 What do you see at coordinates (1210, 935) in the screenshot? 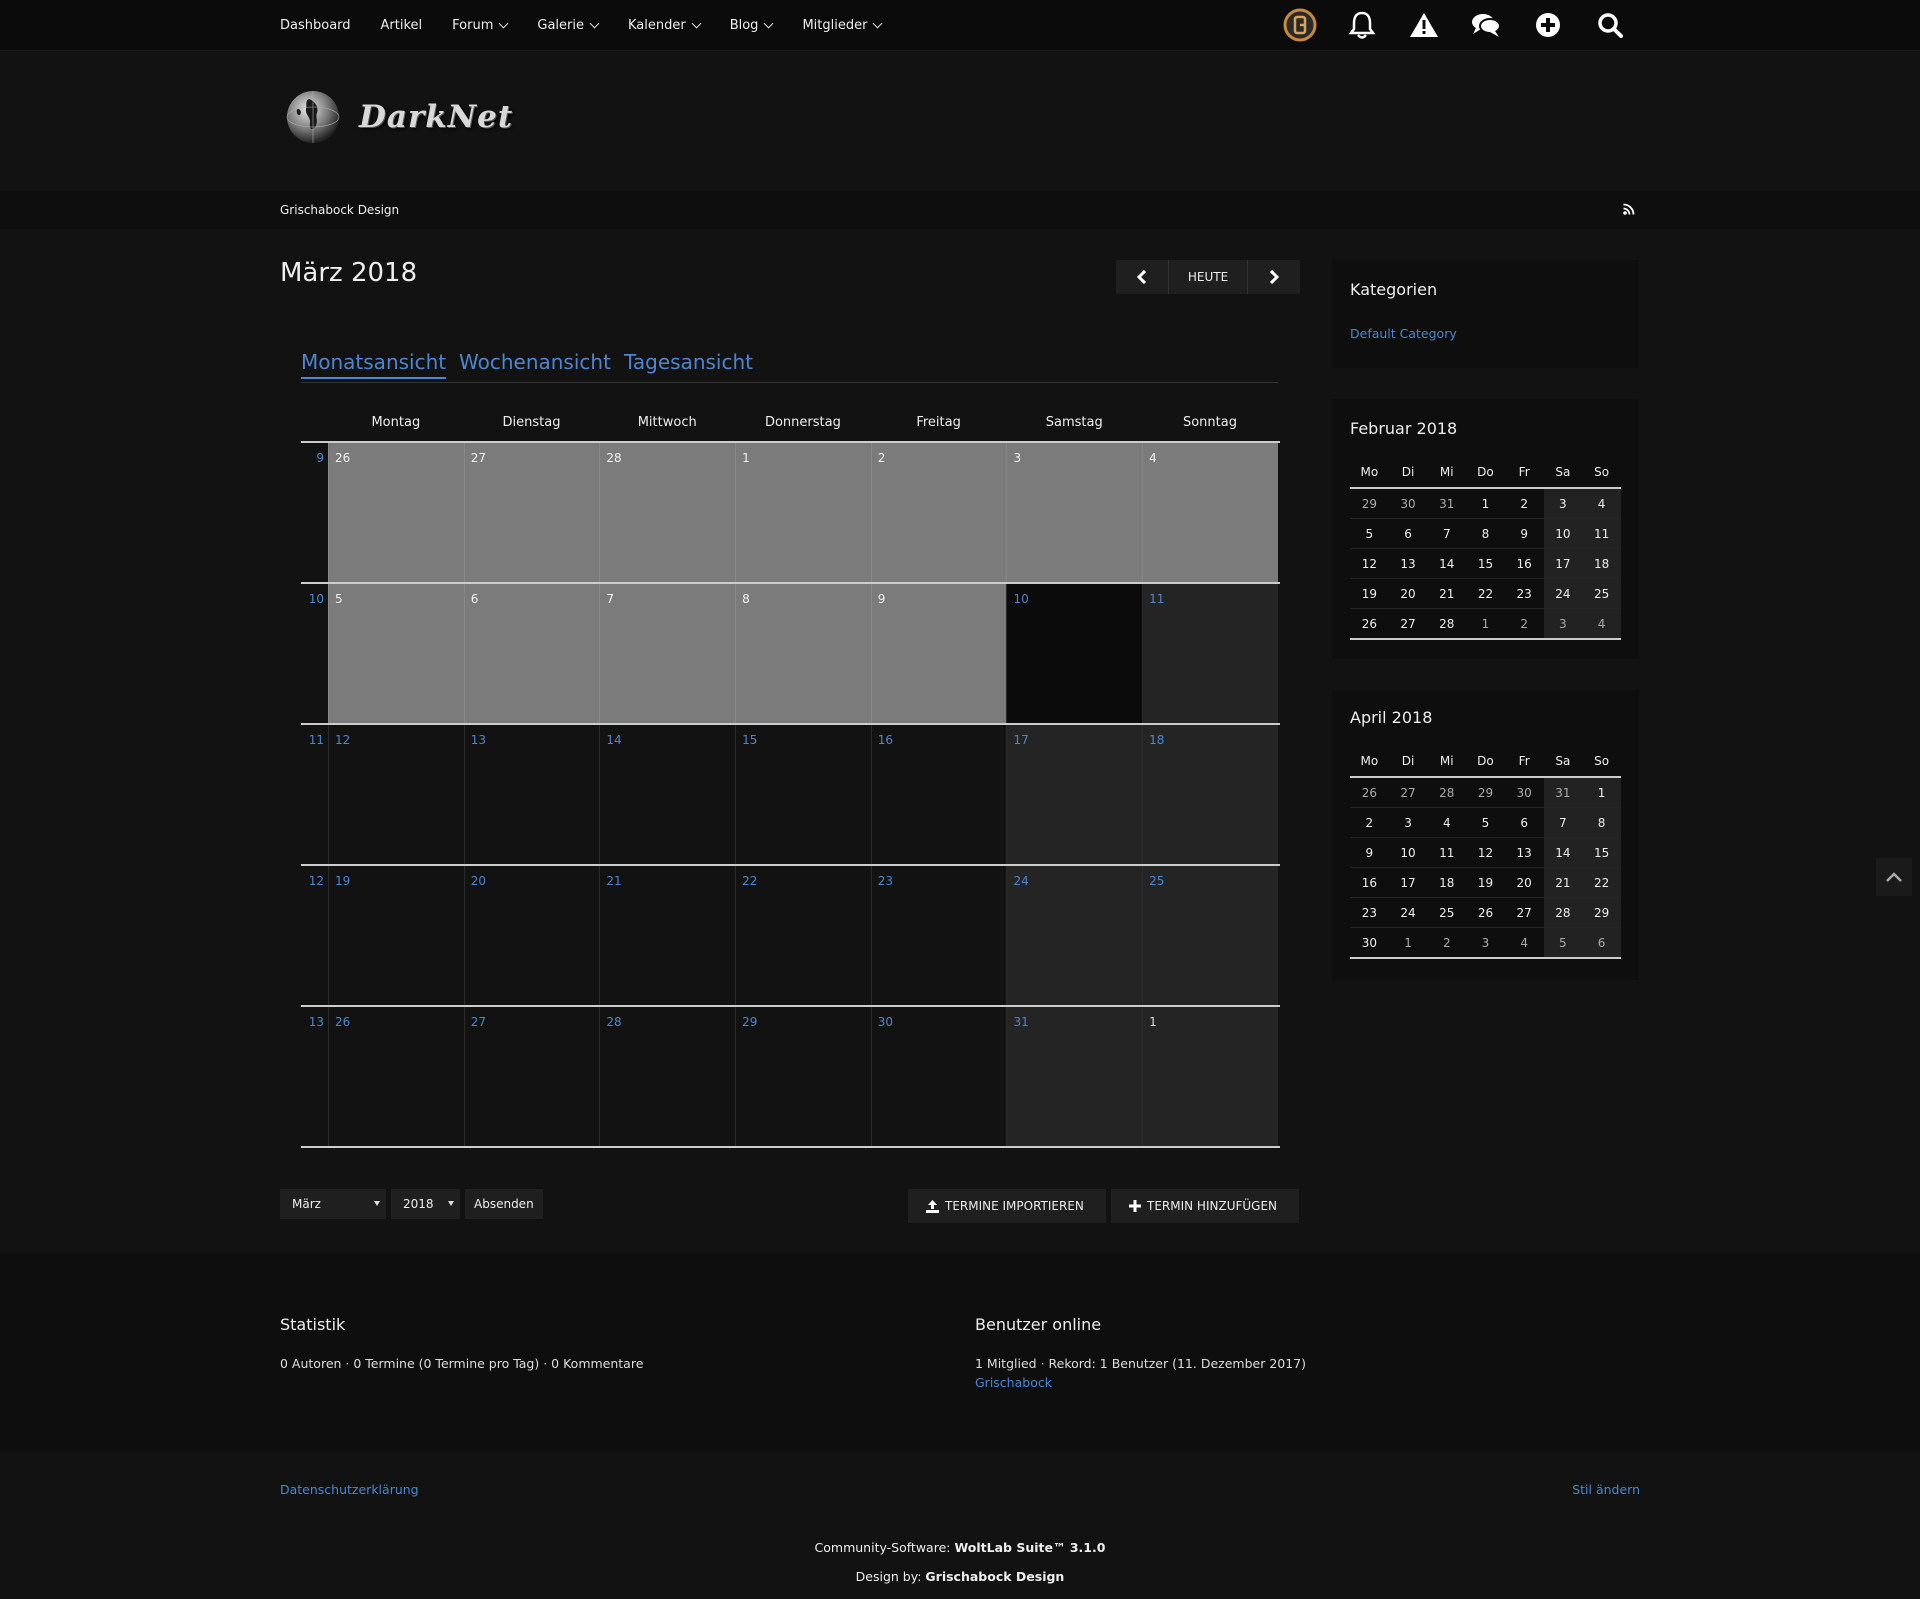
I see `calendar-day: 25` at bounding box center [1210, 935].